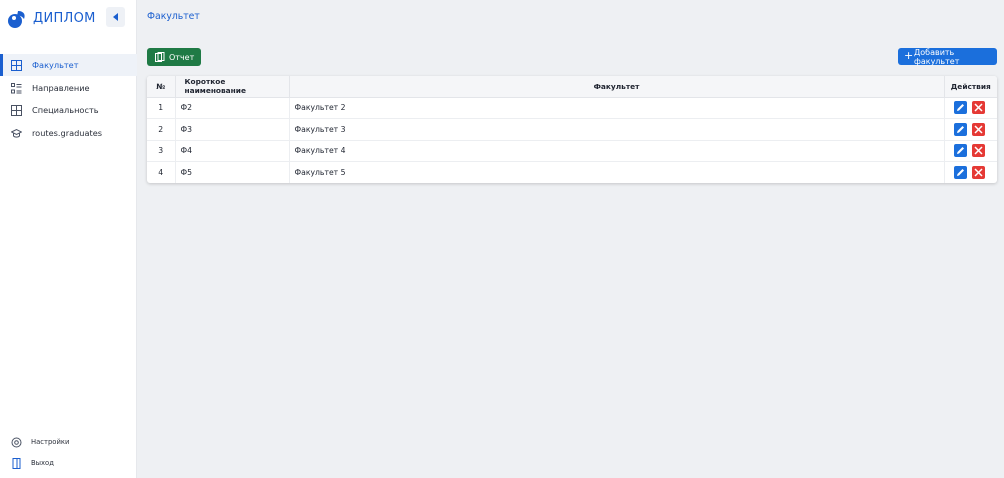 The height and width of the screenshot is (478, 1004). I want to click on sidebar-item-direction: Направление, so click(68, 88).